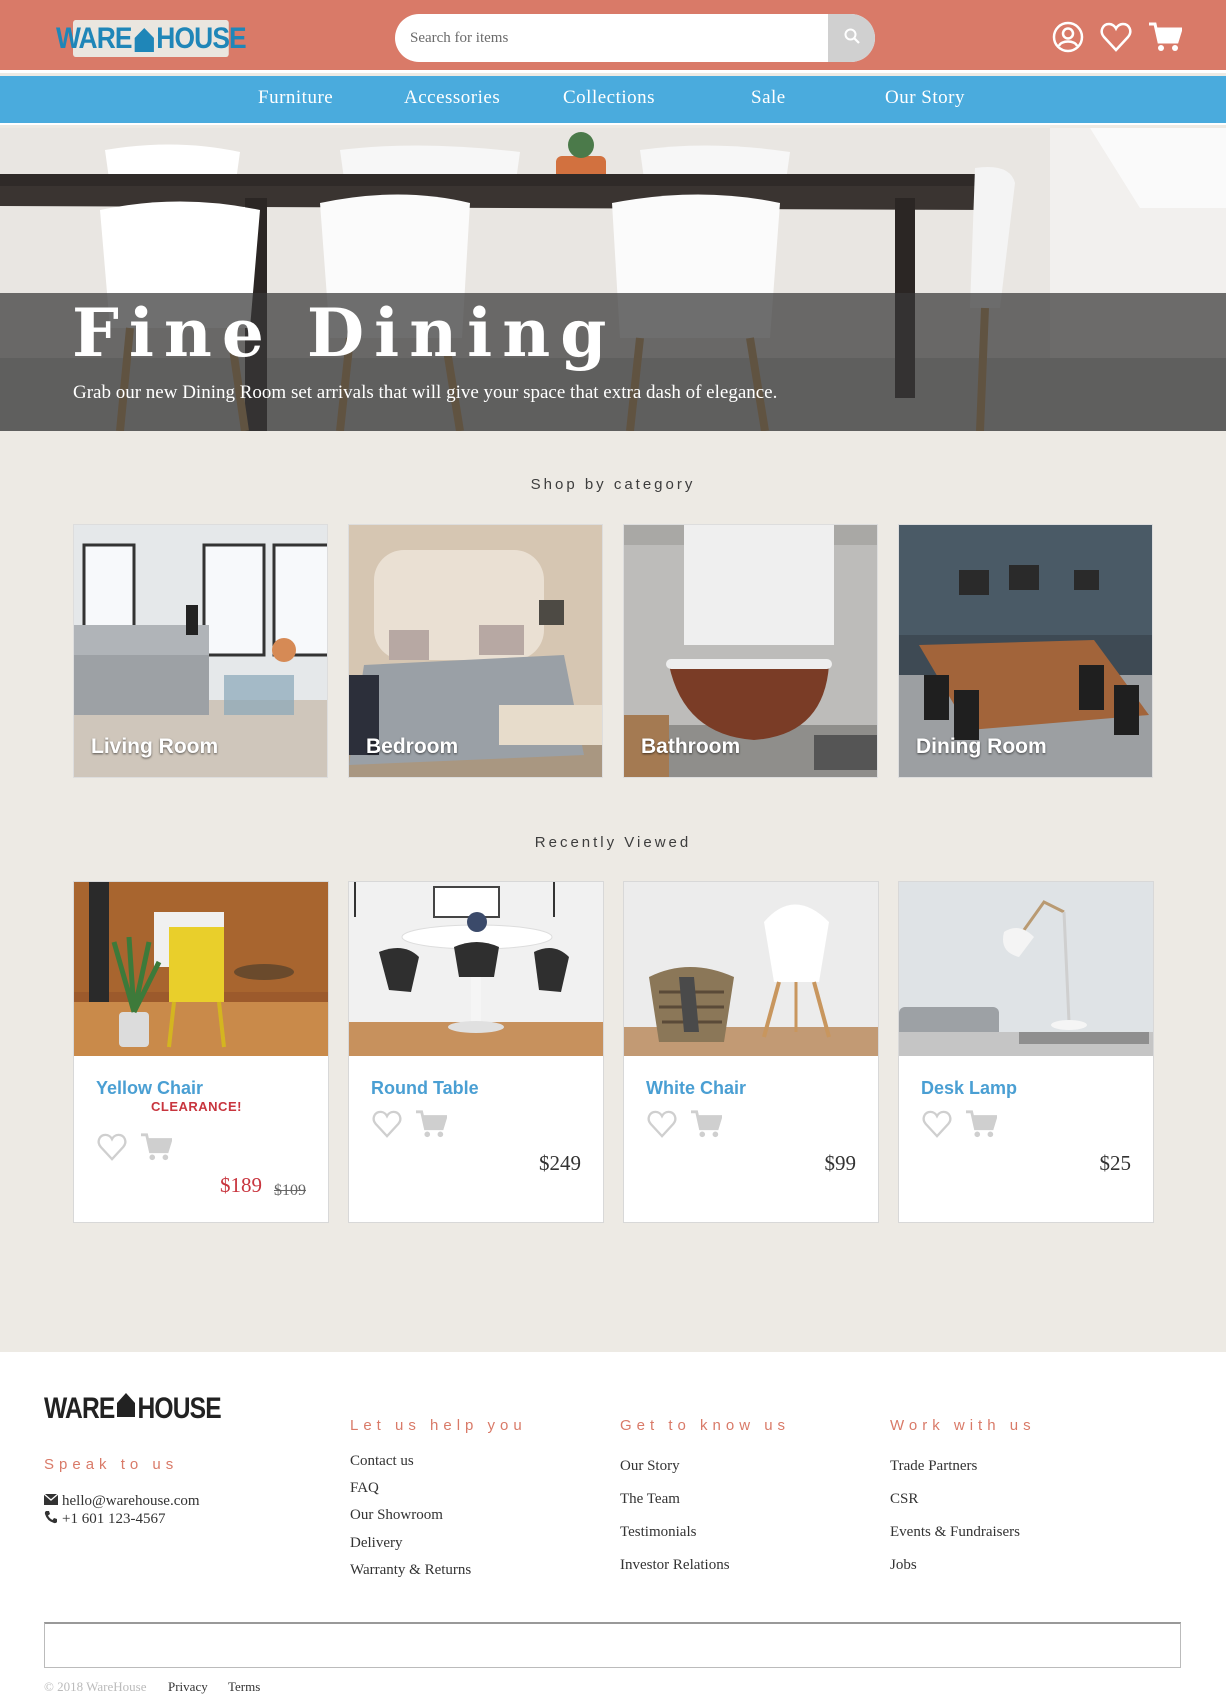  I want to click on product-name: Round Table, so click(436, 1088).